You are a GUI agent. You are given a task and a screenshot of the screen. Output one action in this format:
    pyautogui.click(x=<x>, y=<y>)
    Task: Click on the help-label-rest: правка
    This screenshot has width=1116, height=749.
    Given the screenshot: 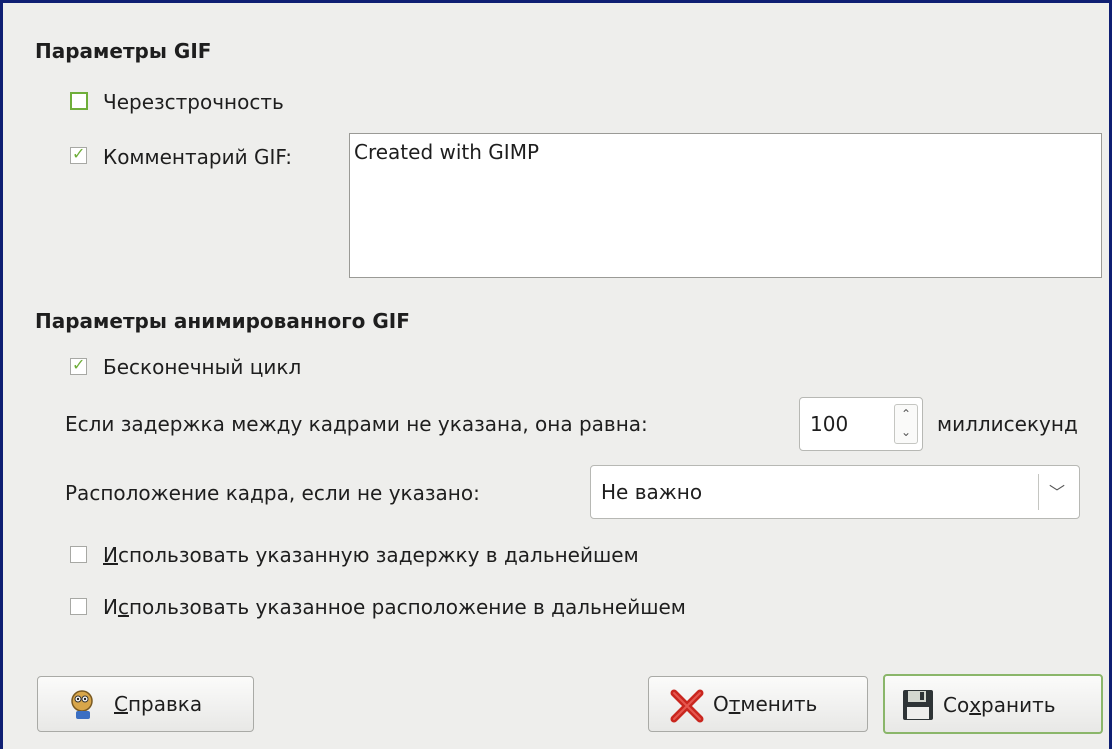 What is the action you would take?
    pyautogui.click(x=165, y=704)
    